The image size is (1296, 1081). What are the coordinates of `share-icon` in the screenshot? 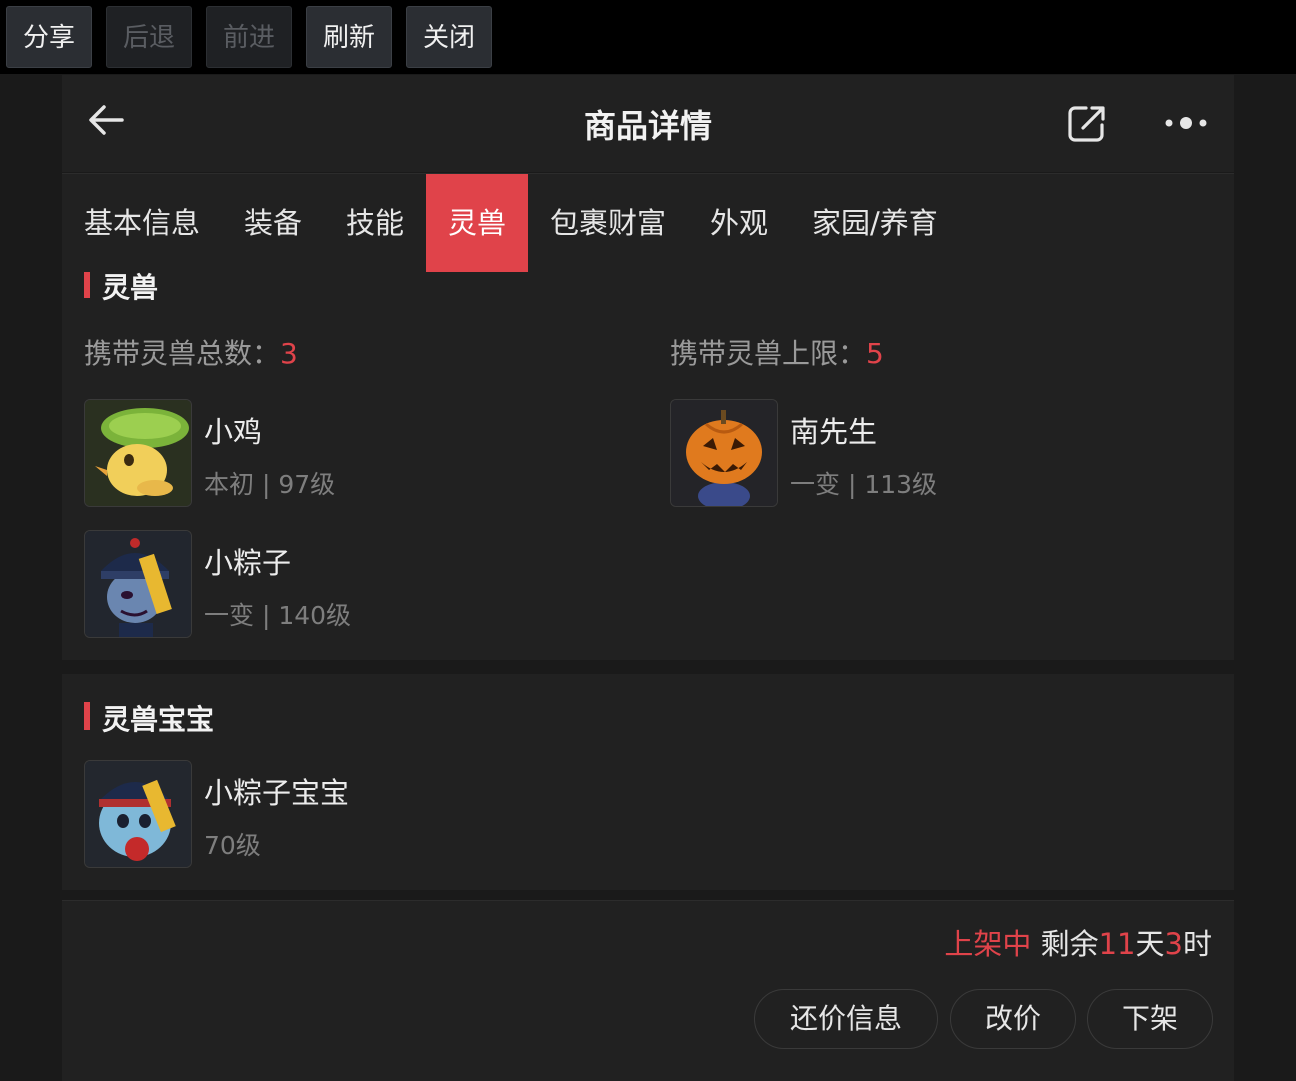 It's located at (1087, 124).